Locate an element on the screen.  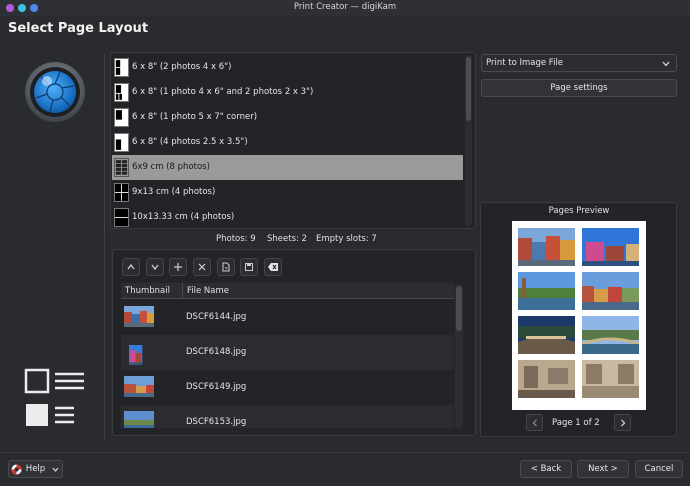
save-list-button is located at coordinates (249, 267).